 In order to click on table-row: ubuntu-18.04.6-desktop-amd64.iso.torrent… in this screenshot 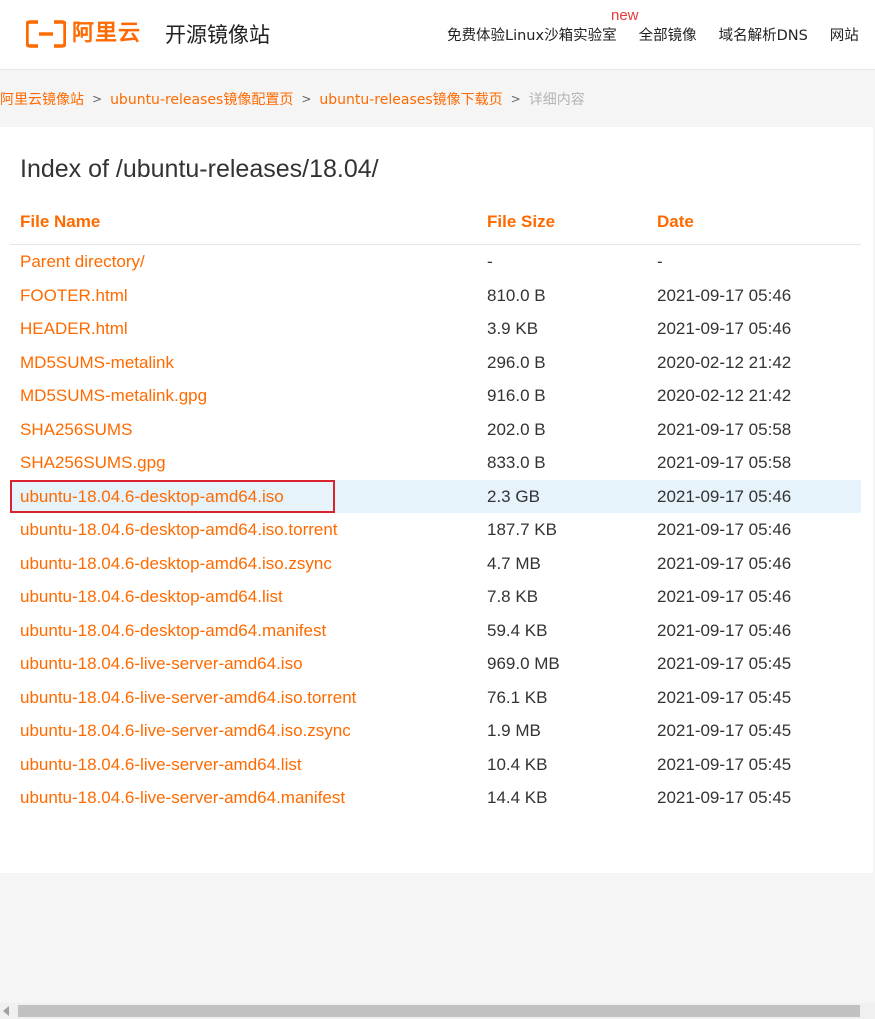, I will do `click(435, 530)`.